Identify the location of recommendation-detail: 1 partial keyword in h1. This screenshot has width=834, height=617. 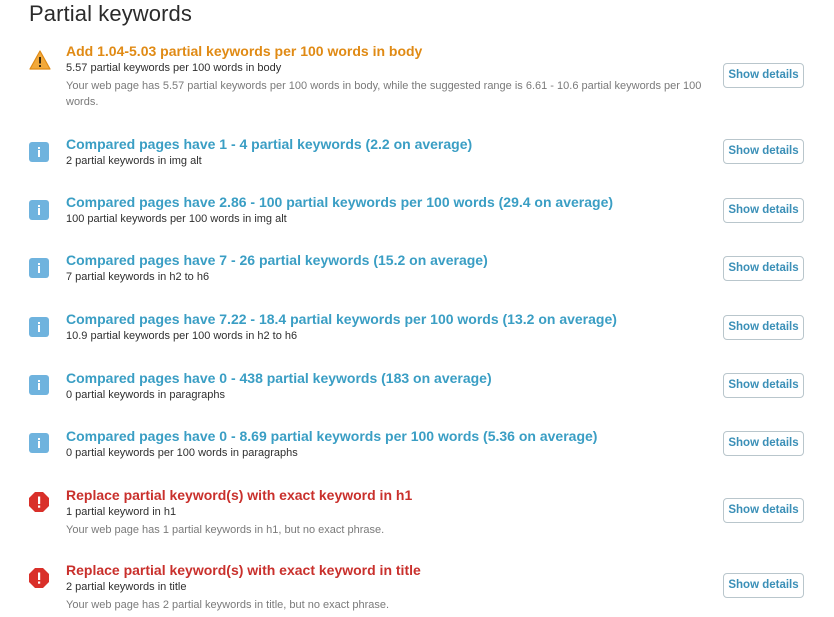
(121, 512).